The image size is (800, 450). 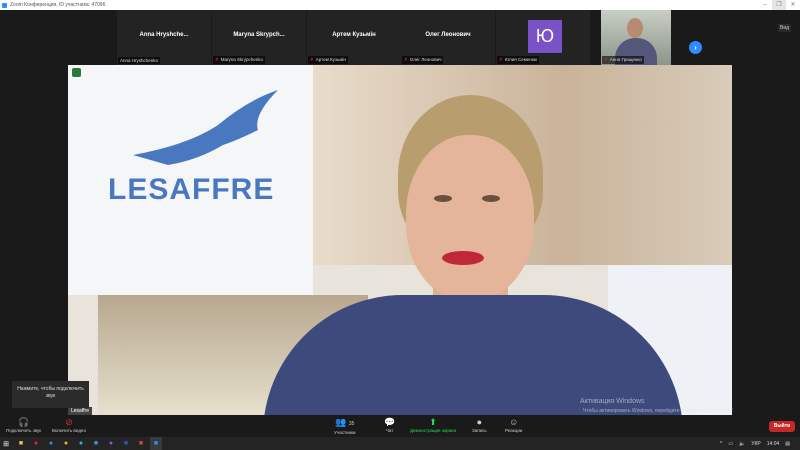 I want to click on avatar: Ю, so click(x=545, y=36).